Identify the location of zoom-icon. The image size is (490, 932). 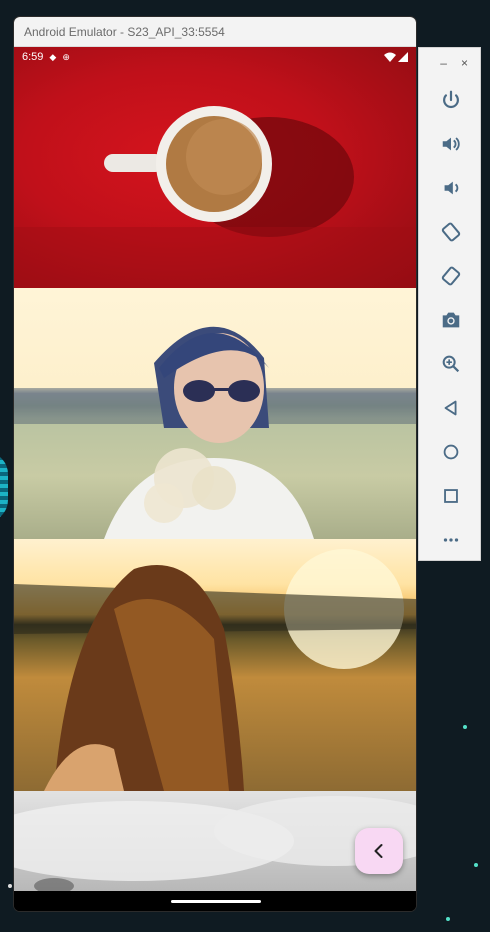
(450, 364).